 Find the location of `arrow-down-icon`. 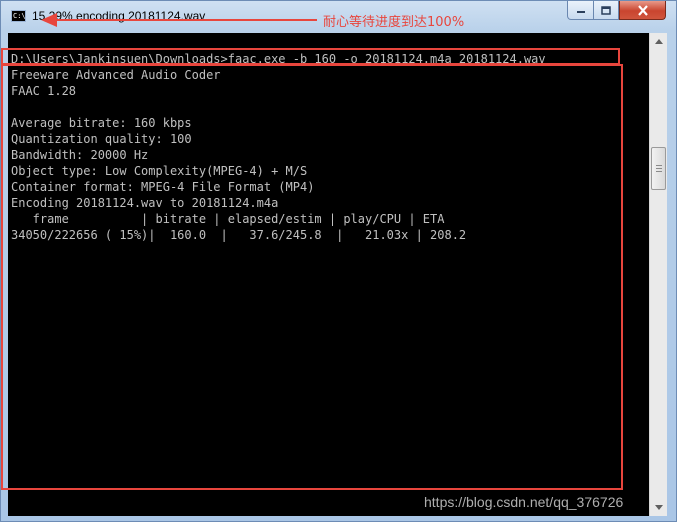

arrow-down-icon is located at coordinates (658, 507).